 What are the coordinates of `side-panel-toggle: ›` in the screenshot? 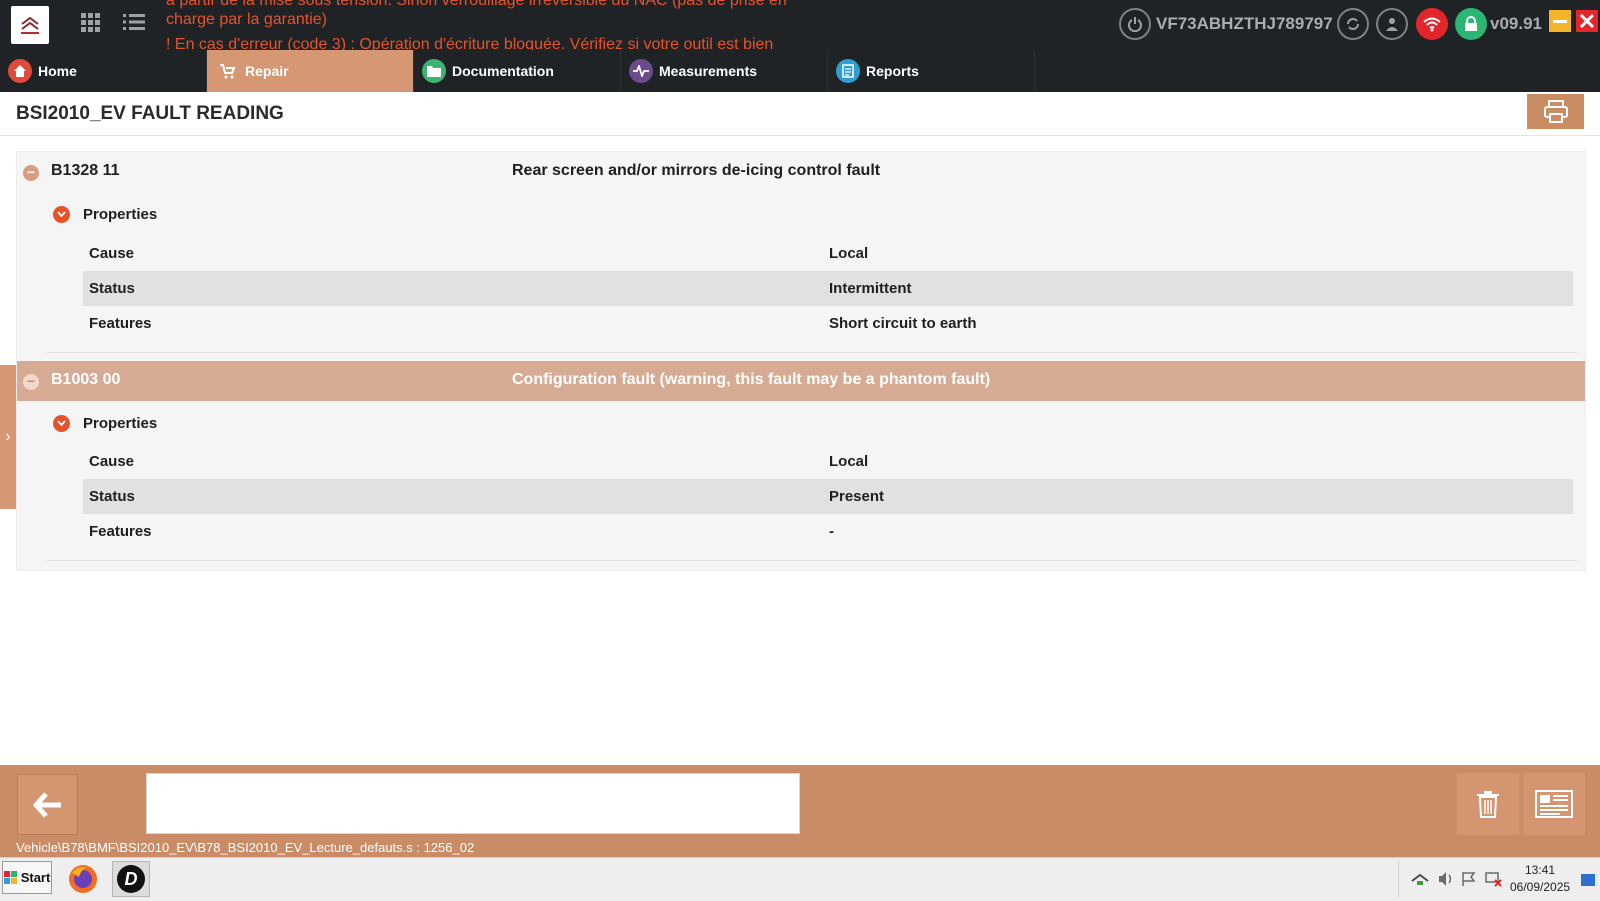 It's located at (8, 437).